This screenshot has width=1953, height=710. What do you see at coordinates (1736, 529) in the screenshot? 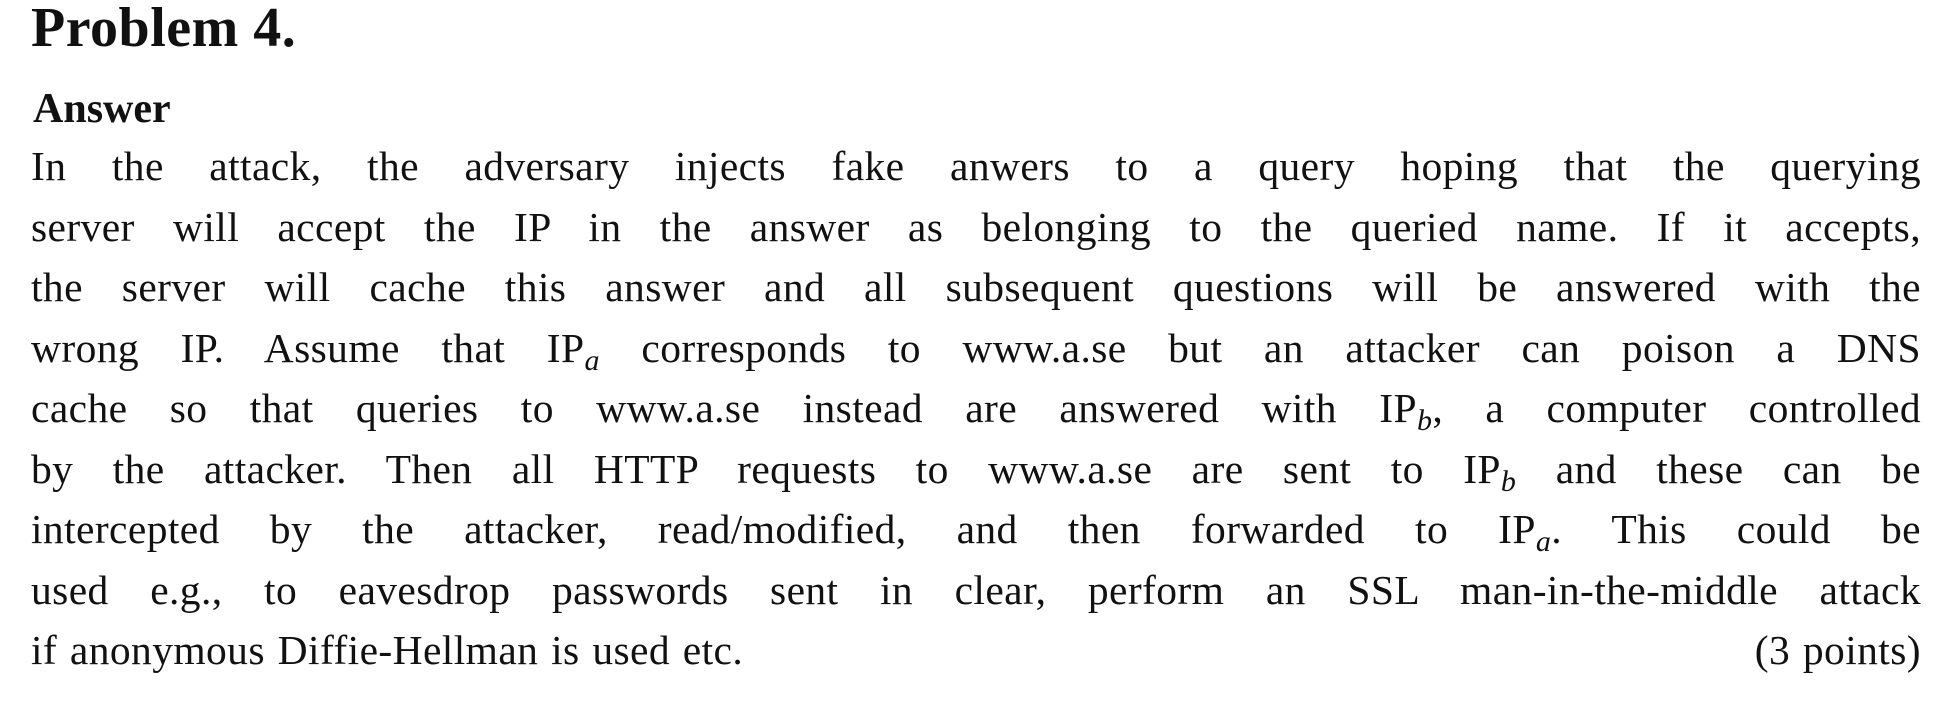
I see `line-7-text-b: . This could be` at bounding box center [1736, 529].